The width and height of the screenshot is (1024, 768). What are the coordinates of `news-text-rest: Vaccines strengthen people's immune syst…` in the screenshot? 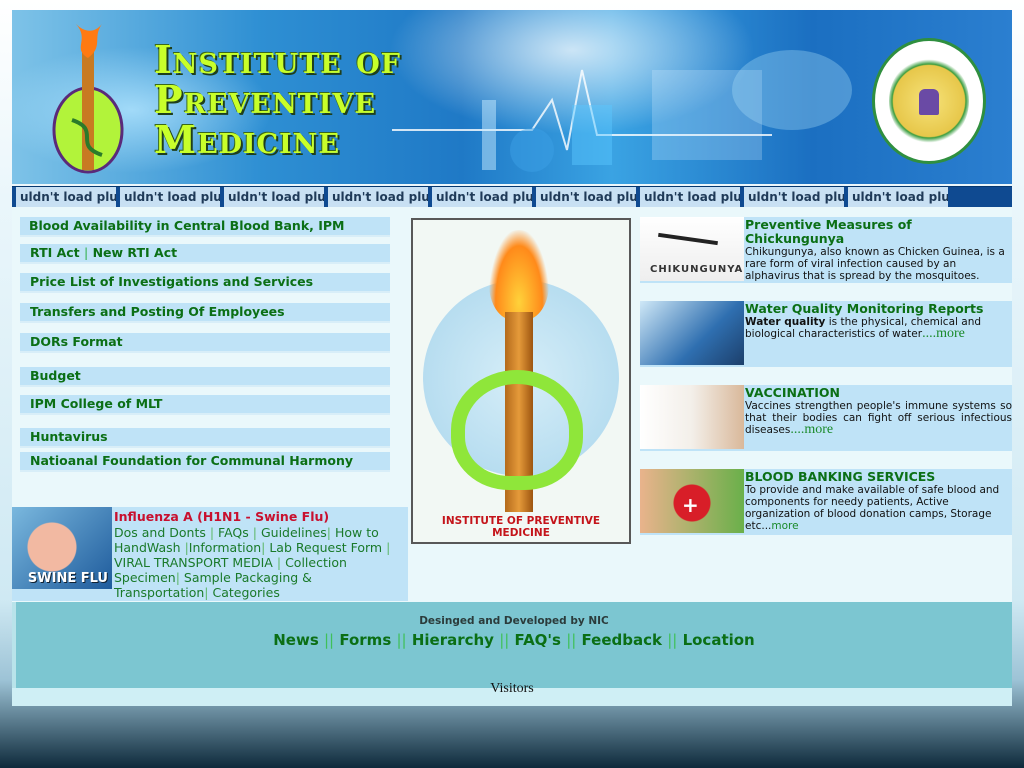 It's located at (878, 418).